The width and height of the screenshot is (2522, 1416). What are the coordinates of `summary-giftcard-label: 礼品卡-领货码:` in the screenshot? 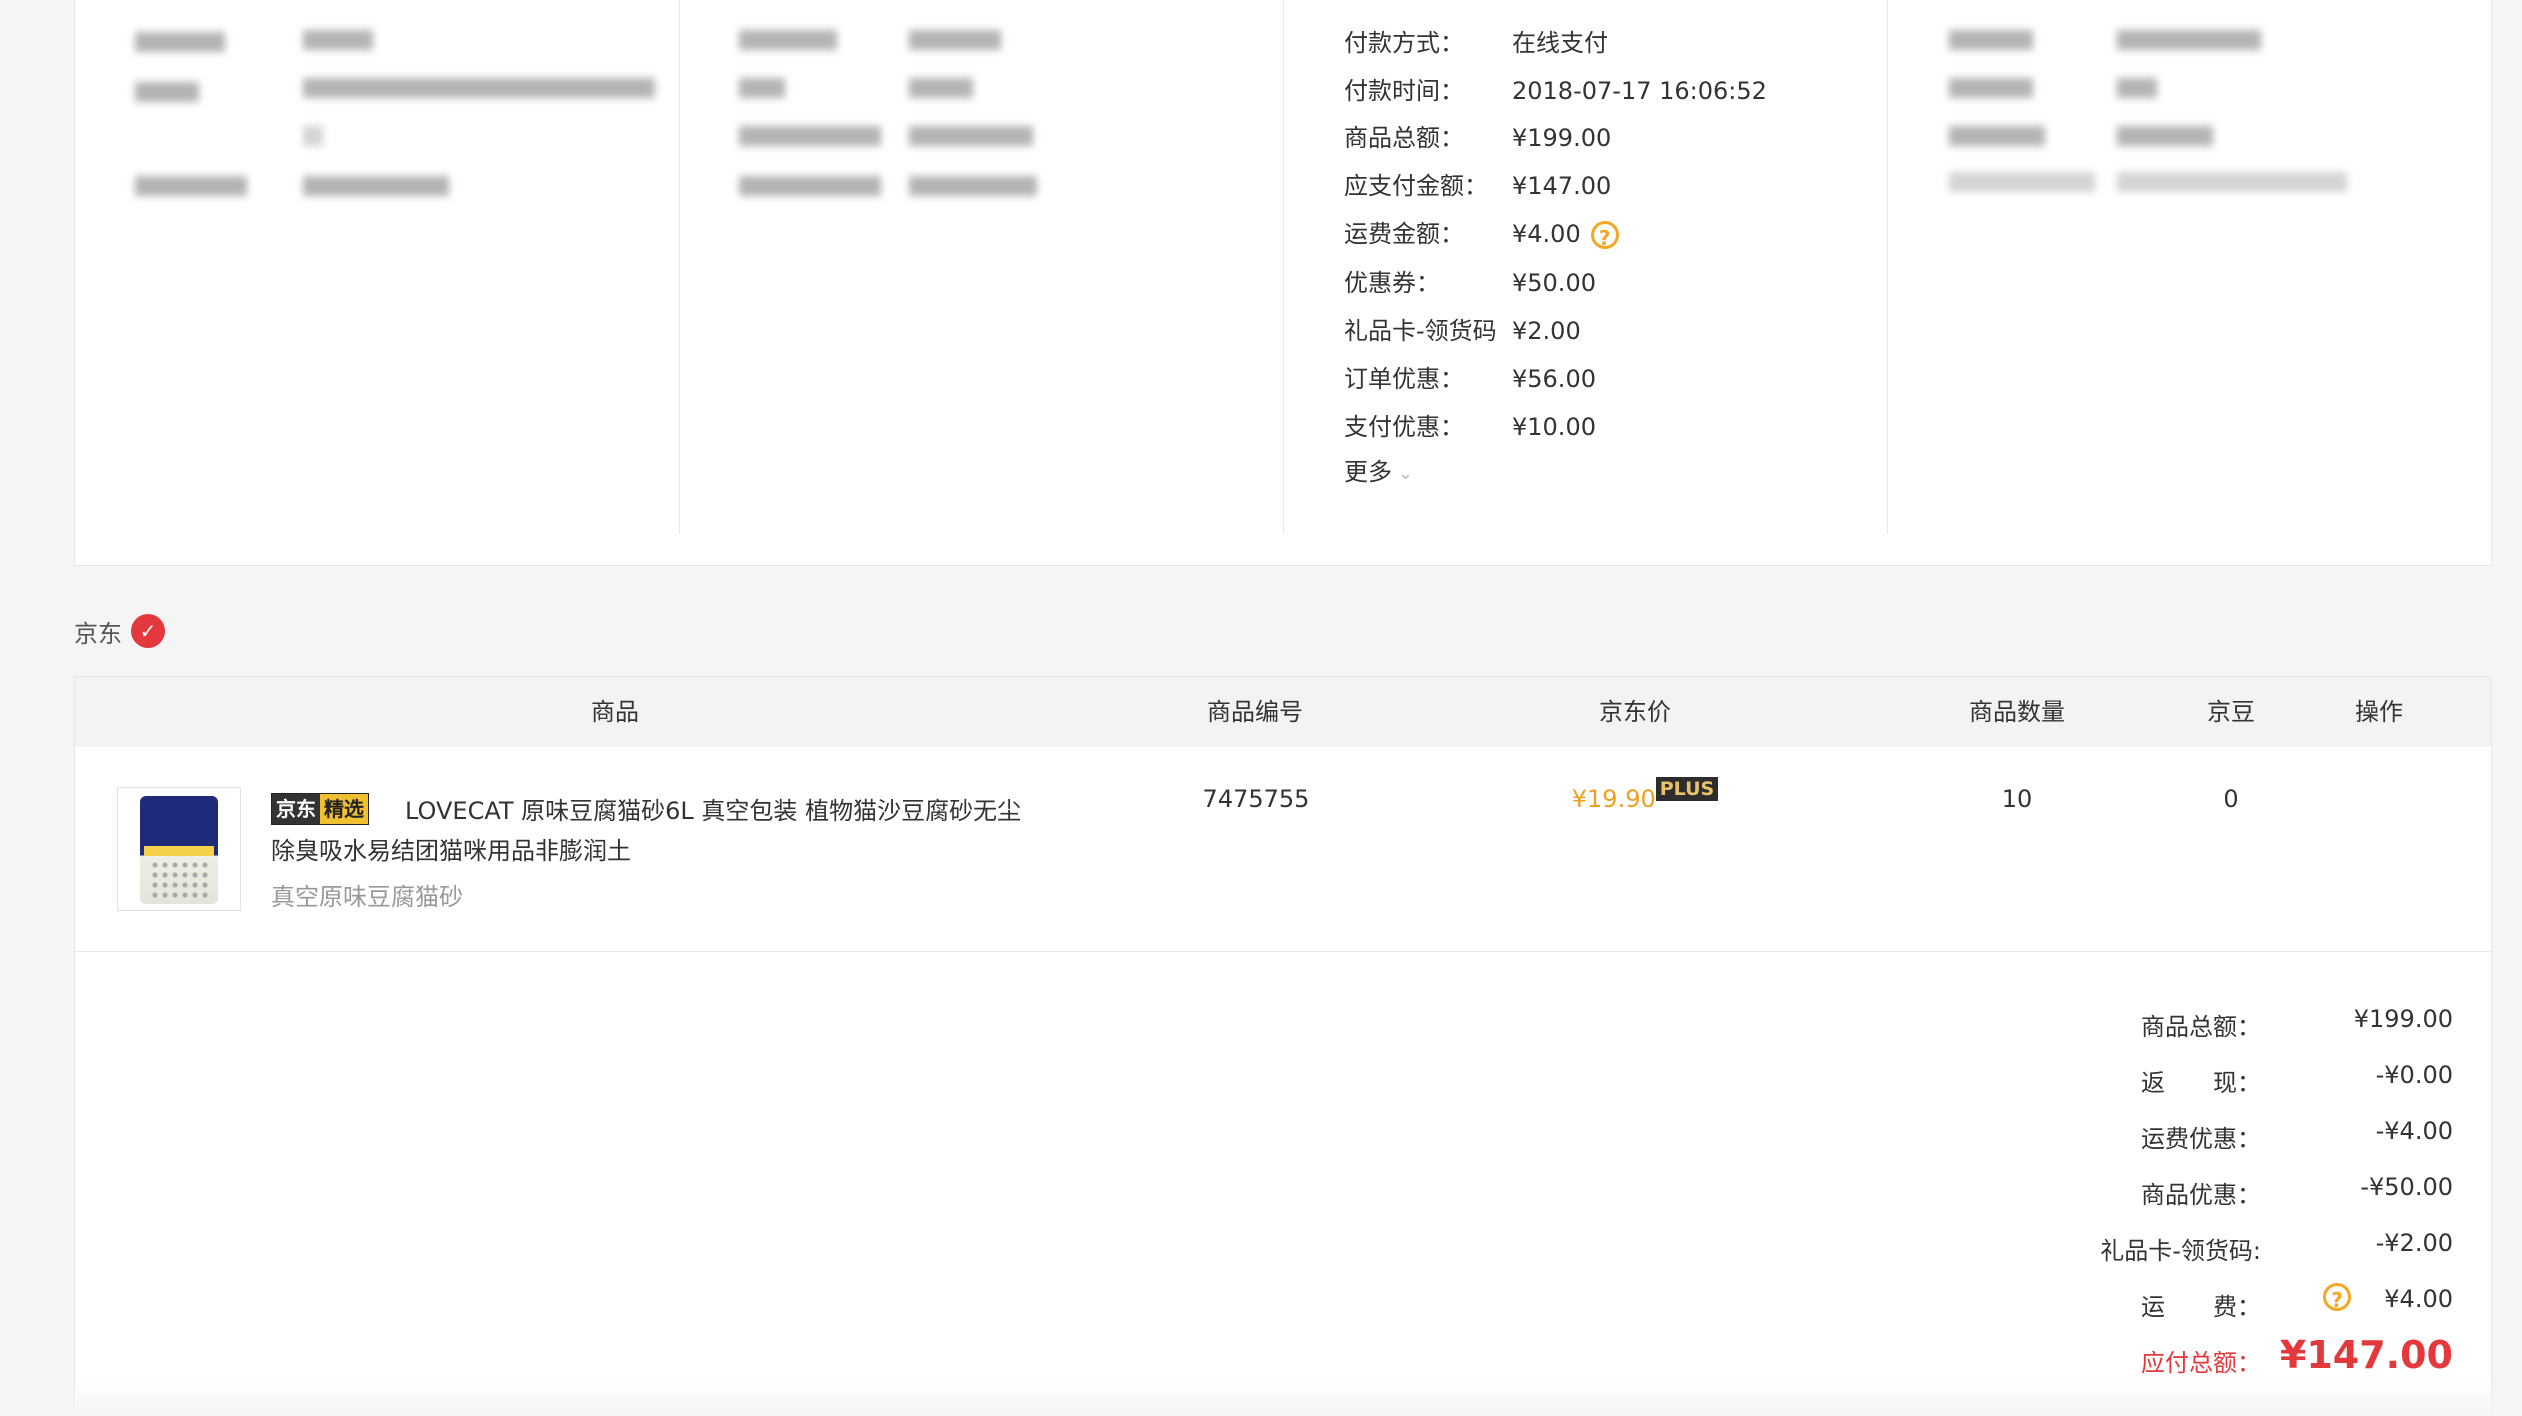 It's located at (2180, 1251).